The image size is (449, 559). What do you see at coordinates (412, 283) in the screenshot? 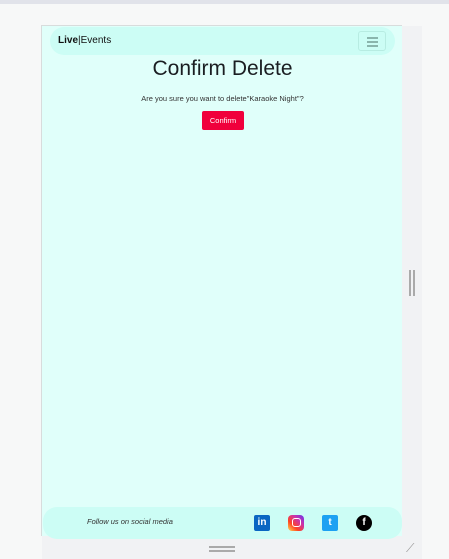
I see `vertical-resize-handle` at bounding box center [412, 283].